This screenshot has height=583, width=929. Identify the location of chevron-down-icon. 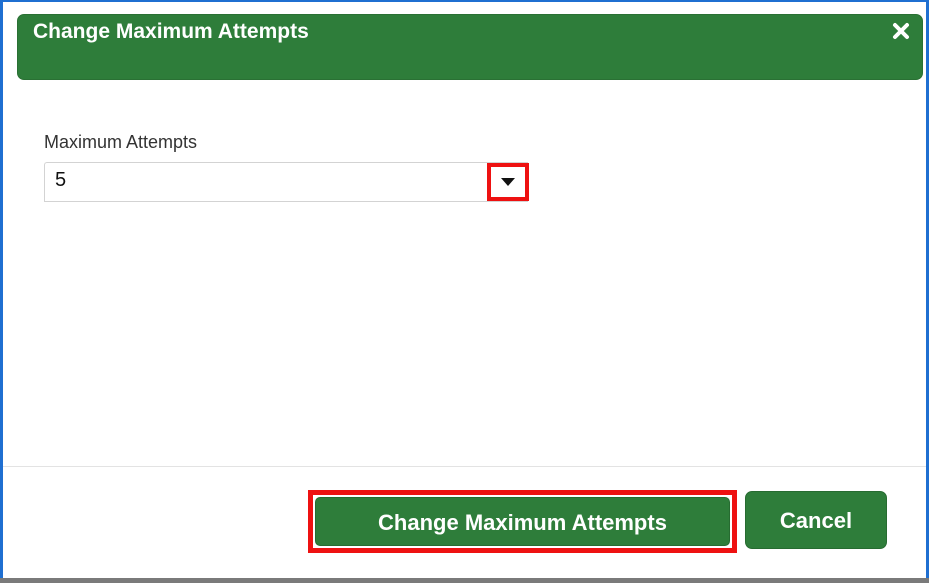
(508, 182).